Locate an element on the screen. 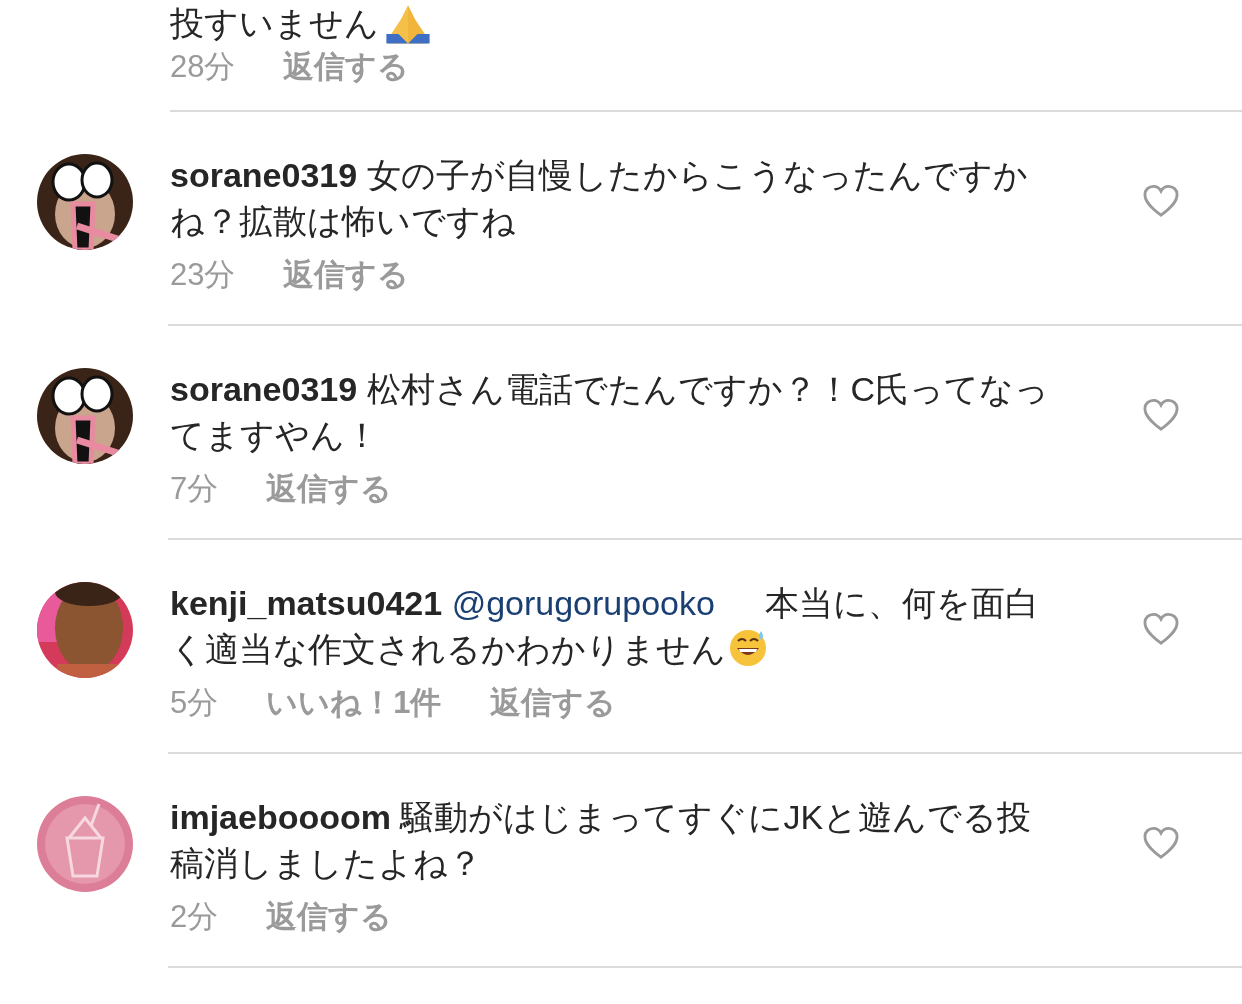 This screenshot has width=1242, height=1004. comment-text: imjaeboooom 騒動がはじまってすぐにJKと遊んでる投稿消しましたよね？ is located at coordinates (601, 840).